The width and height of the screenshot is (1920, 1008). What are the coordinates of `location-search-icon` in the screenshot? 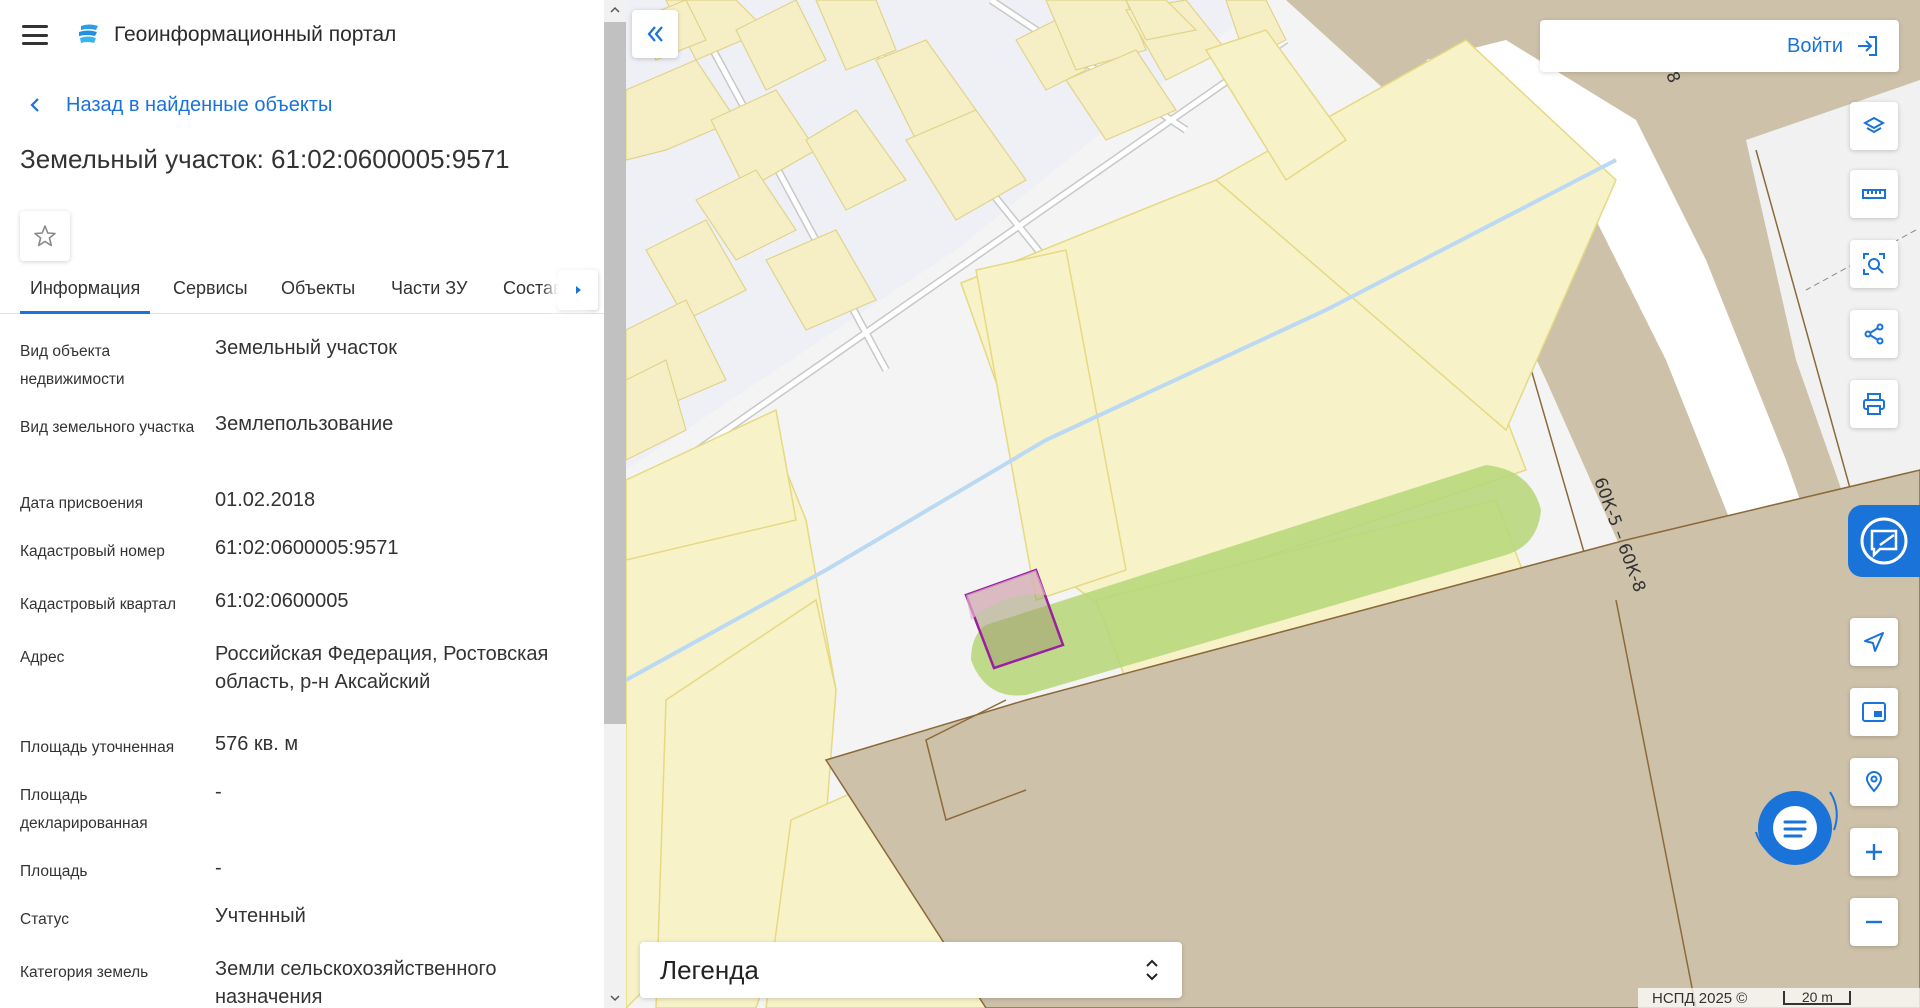 It's located at (1874, 782).